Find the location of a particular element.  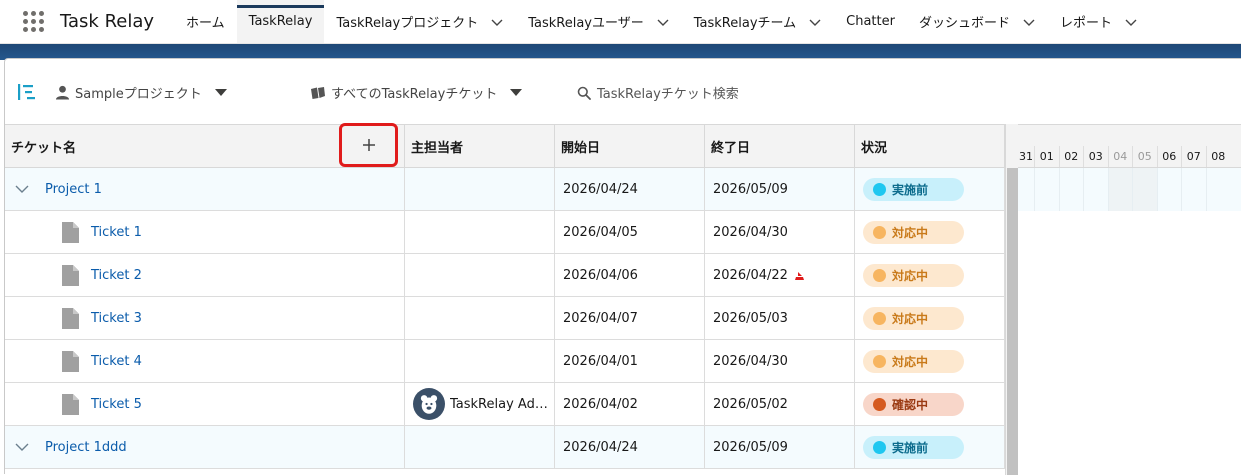

ticket-row: Ticket 2 2026/04/06 2026/04/22 対応中 is located at coordinates (505, 275).